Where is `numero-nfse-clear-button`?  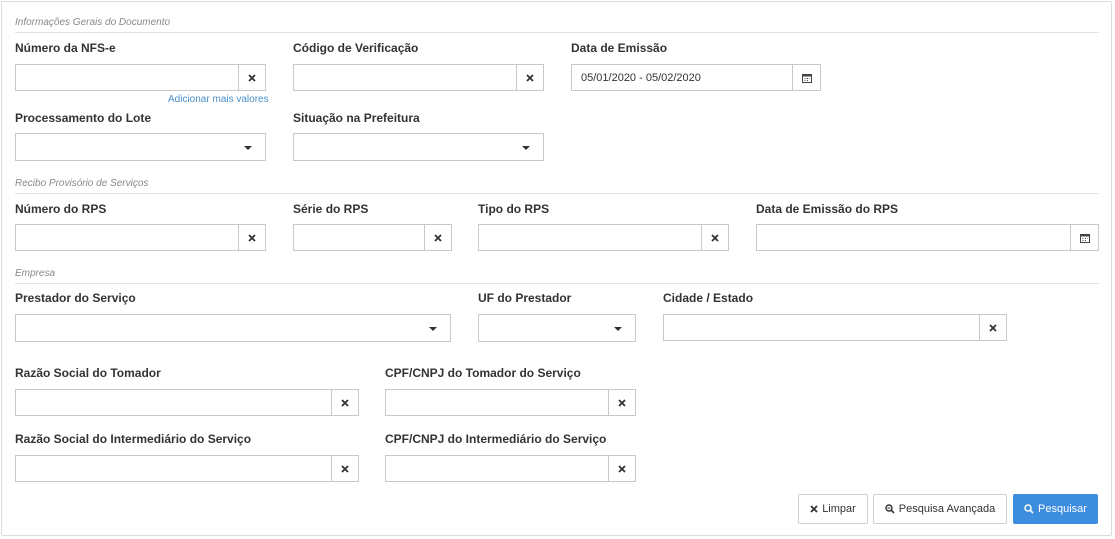 numero-nfse-clear-button is located at coordinates (251, 77).